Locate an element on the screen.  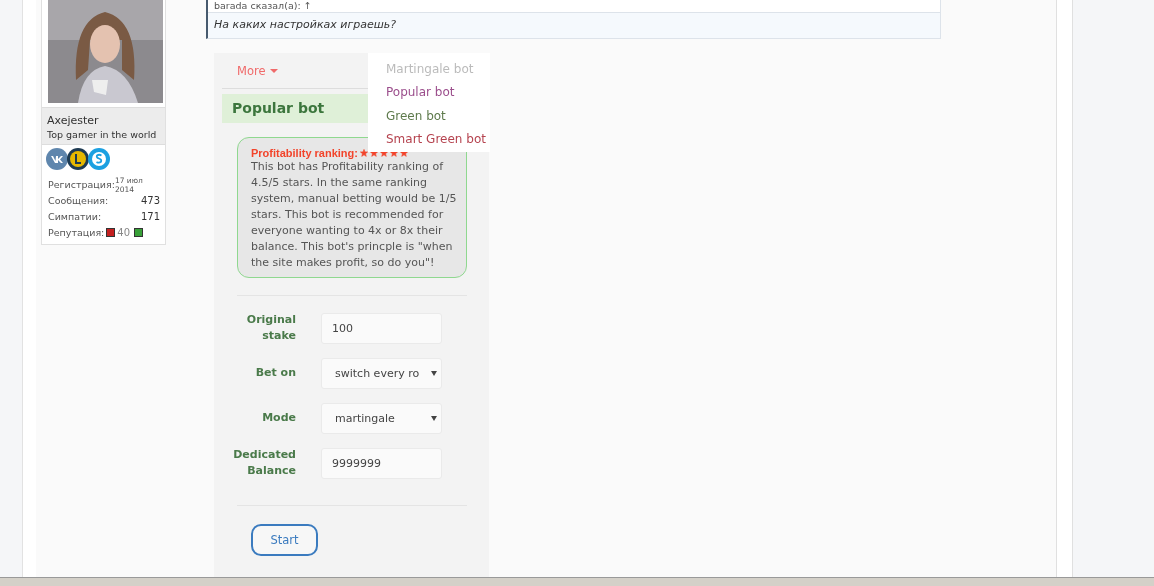
field-label: Original stake is located at coordinates (270, 328).